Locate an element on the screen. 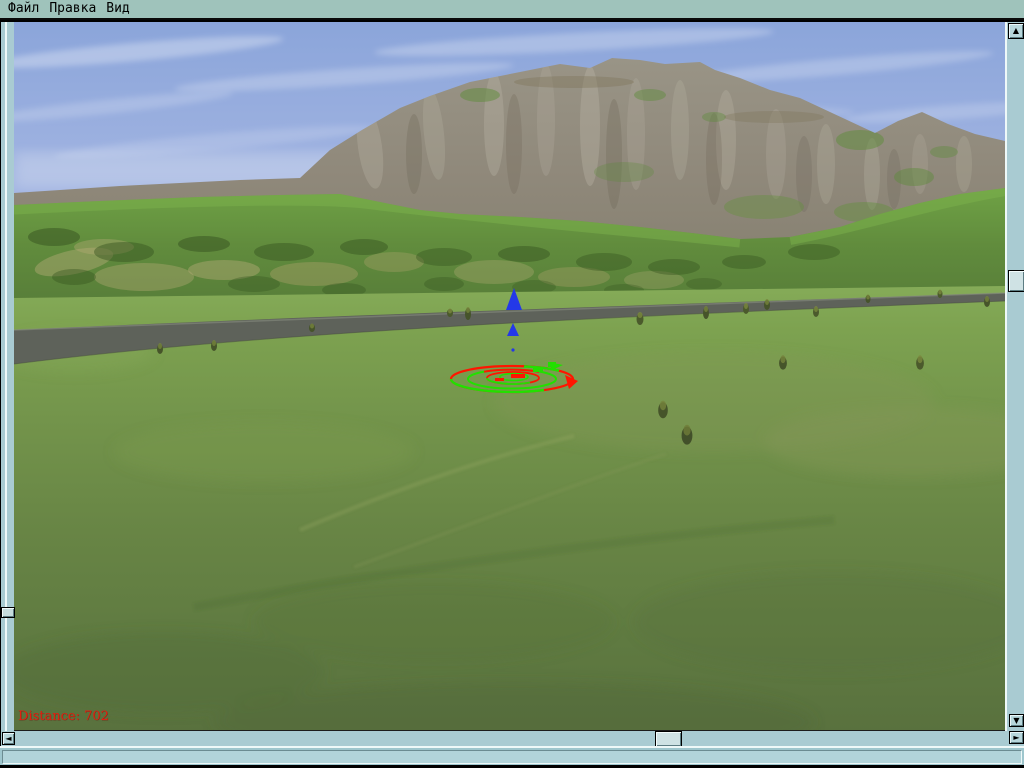 The height and width of the screenshot is (768, 1024). scroll-left-icon: ◄ is located at coordinates (8, 738).